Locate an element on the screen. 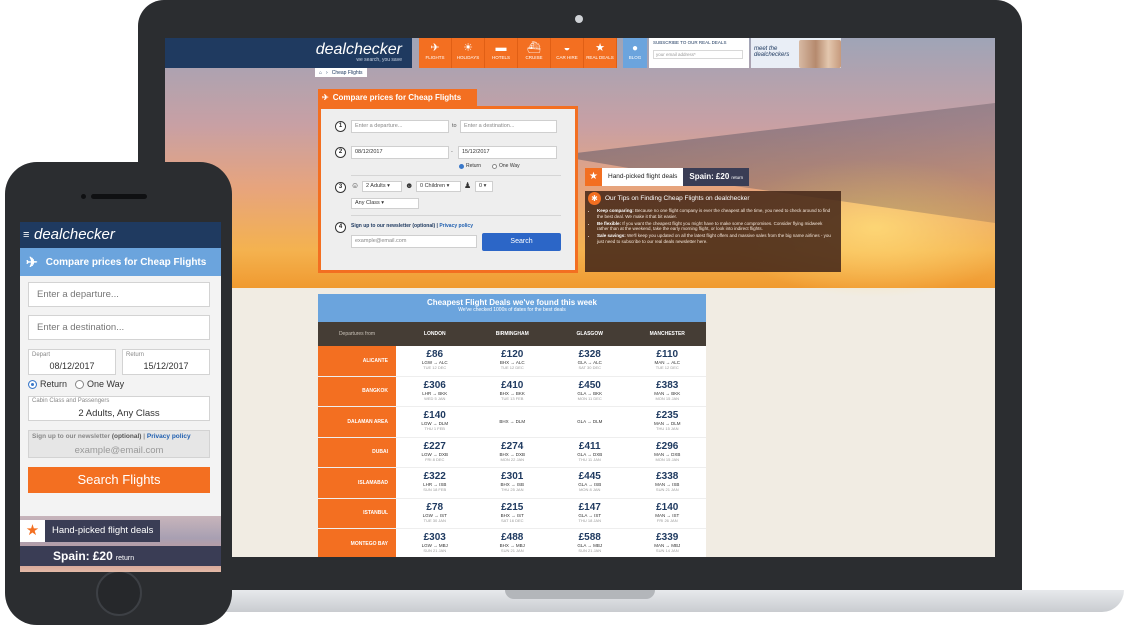  deal-route: GLA → DLM is located at coordinates (590, 422).